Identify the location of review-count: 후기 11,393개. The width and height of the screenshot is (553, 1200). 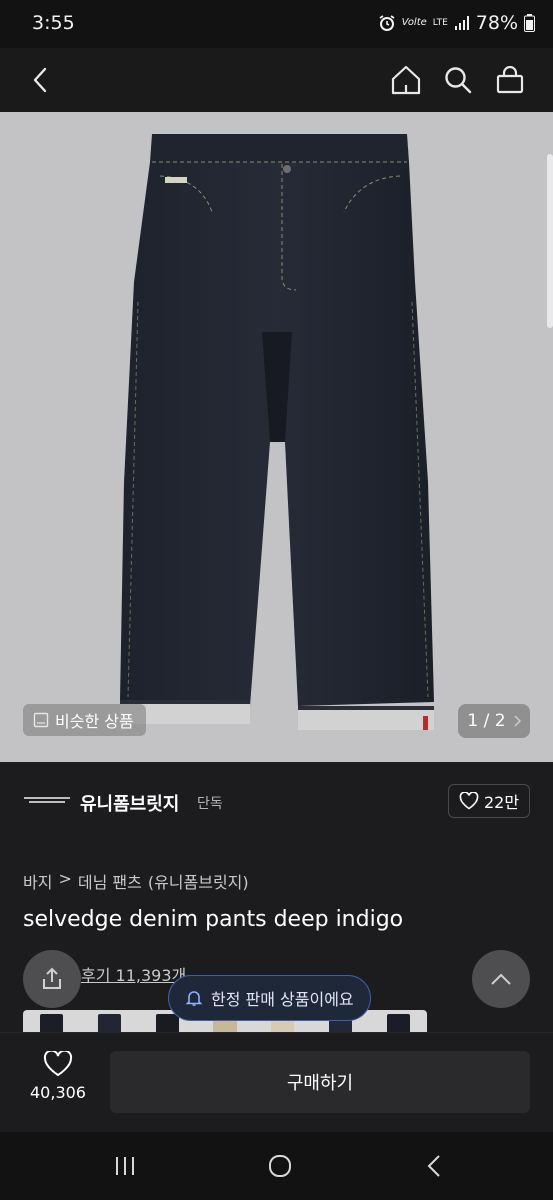
(133, 974).